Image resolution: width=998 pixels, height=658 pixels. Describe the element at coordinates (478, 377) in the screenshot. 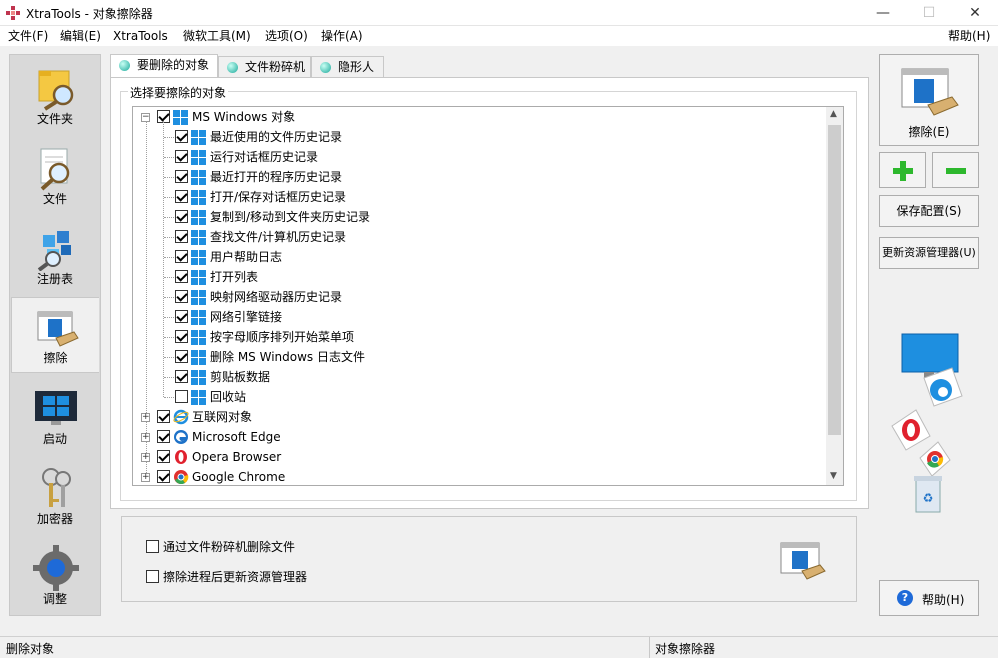

I see `tree-item: 剪贴板数据` at that location.